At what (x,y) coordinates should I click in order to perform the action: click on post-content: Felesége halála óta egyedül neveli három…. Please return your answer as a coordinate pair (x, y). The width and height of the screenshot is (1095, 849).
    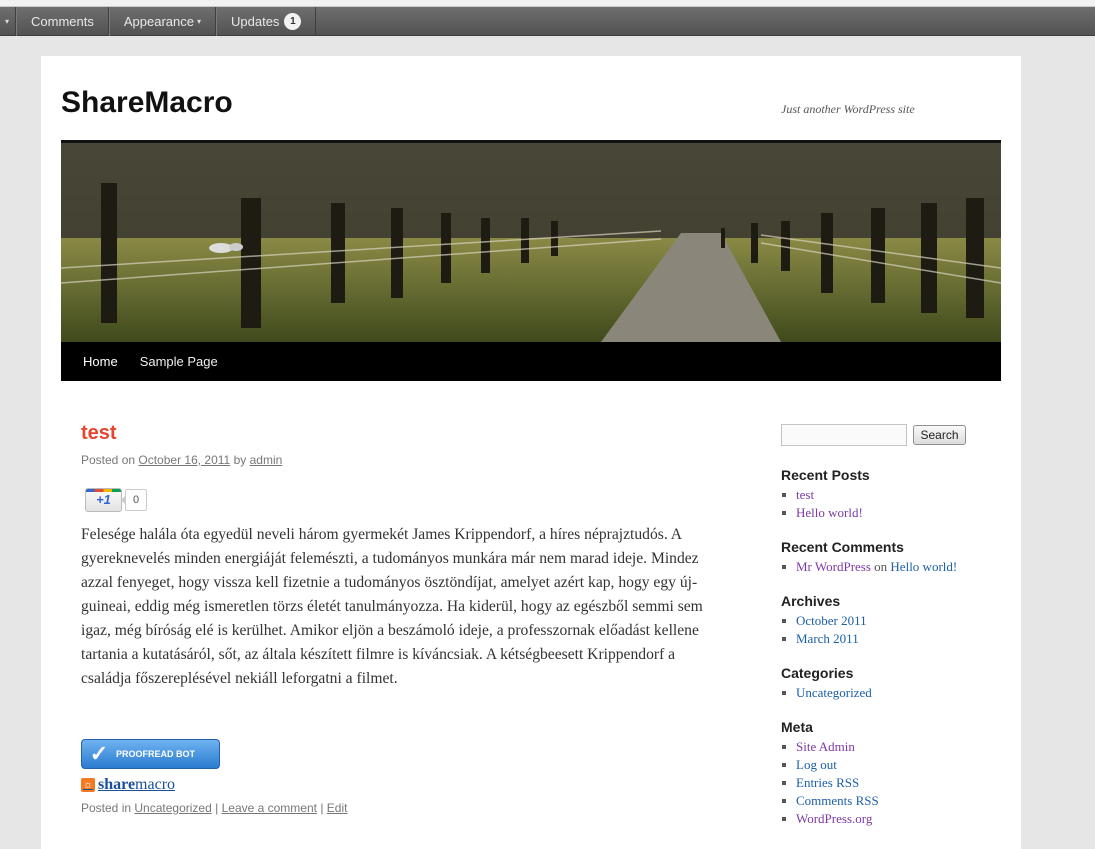
    Looking at the image, I should click on (392, 606).